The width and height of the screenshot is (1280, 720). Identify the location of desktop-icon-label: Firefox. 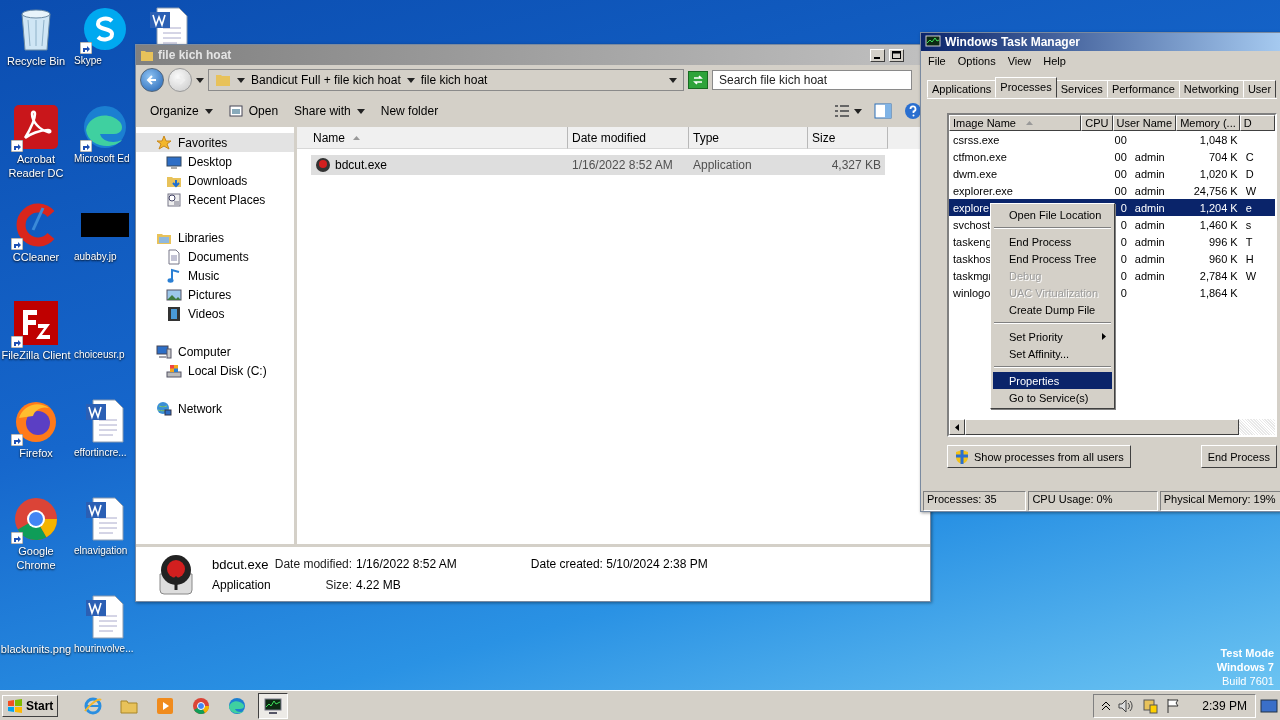
(36, 453).